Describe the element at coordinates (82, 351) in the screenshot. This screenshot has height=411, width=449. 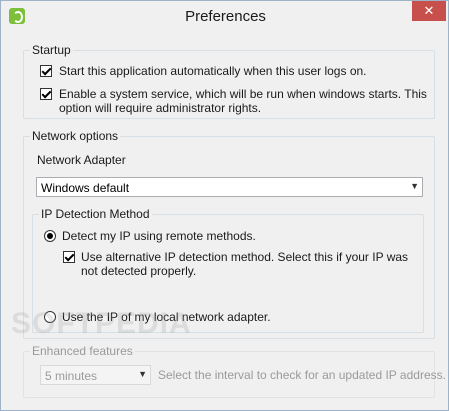
I see `enhanced-features-legend: Enhanced features` at that location.